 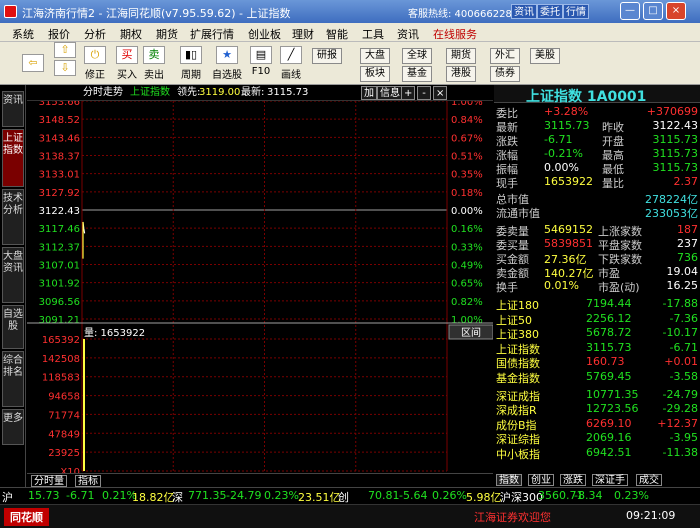 What do you see at coordinates (13, 427) in the screenshot?
I see `sidetab-more: 更多` at bounding box center [13, 427].